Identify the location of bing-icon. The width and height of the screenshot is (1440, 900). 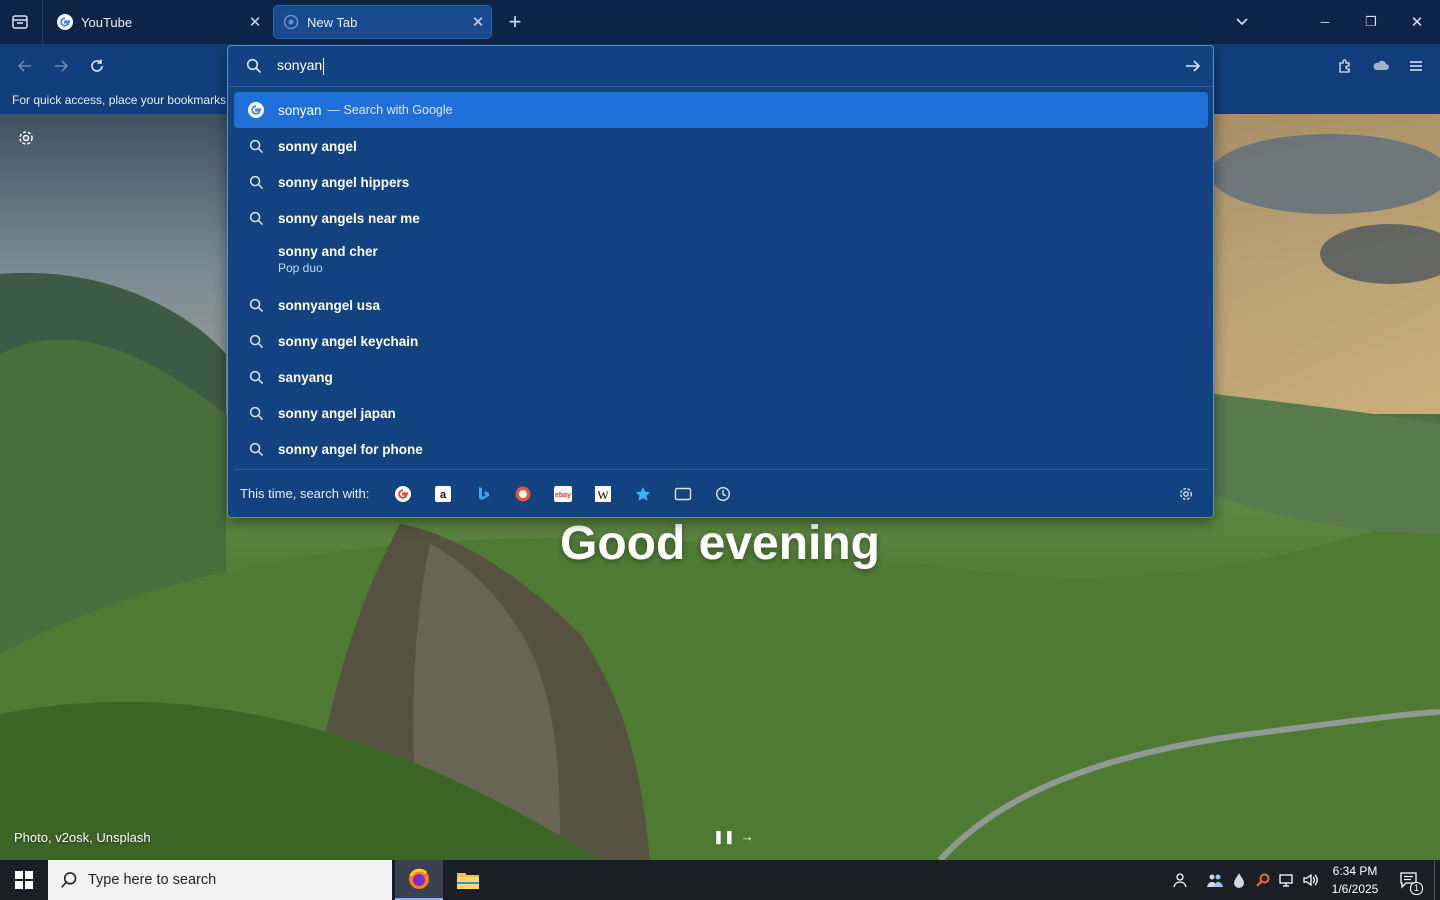
(484, 493).